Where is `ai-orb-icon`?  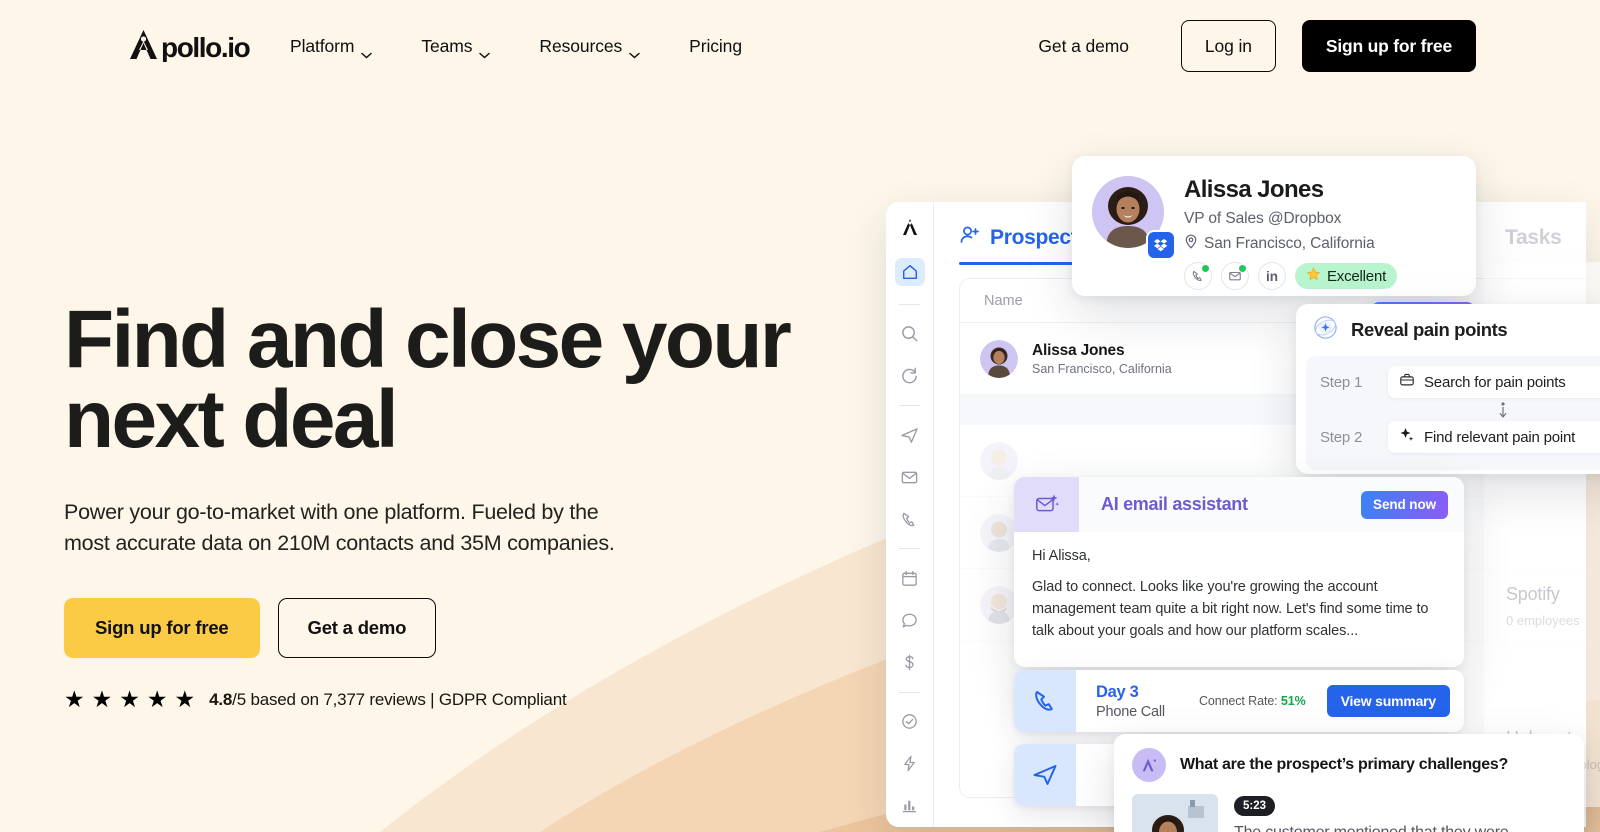
ai-orb-icon is located at coordinates (1325, 330).